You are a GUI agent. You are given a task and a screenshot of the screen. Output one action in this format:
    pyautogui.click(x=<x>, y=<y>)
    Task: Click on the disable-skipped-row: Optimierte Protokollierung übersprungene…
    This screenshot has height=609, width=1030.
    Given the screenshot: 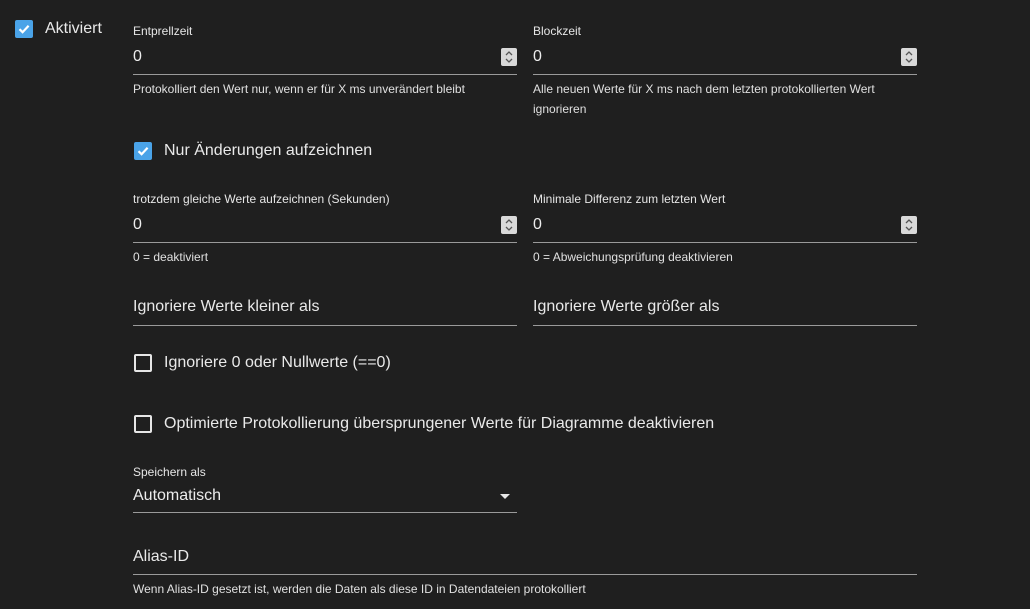 What is the action you would take?
    pyautogui.click(x=424, y=424)
    